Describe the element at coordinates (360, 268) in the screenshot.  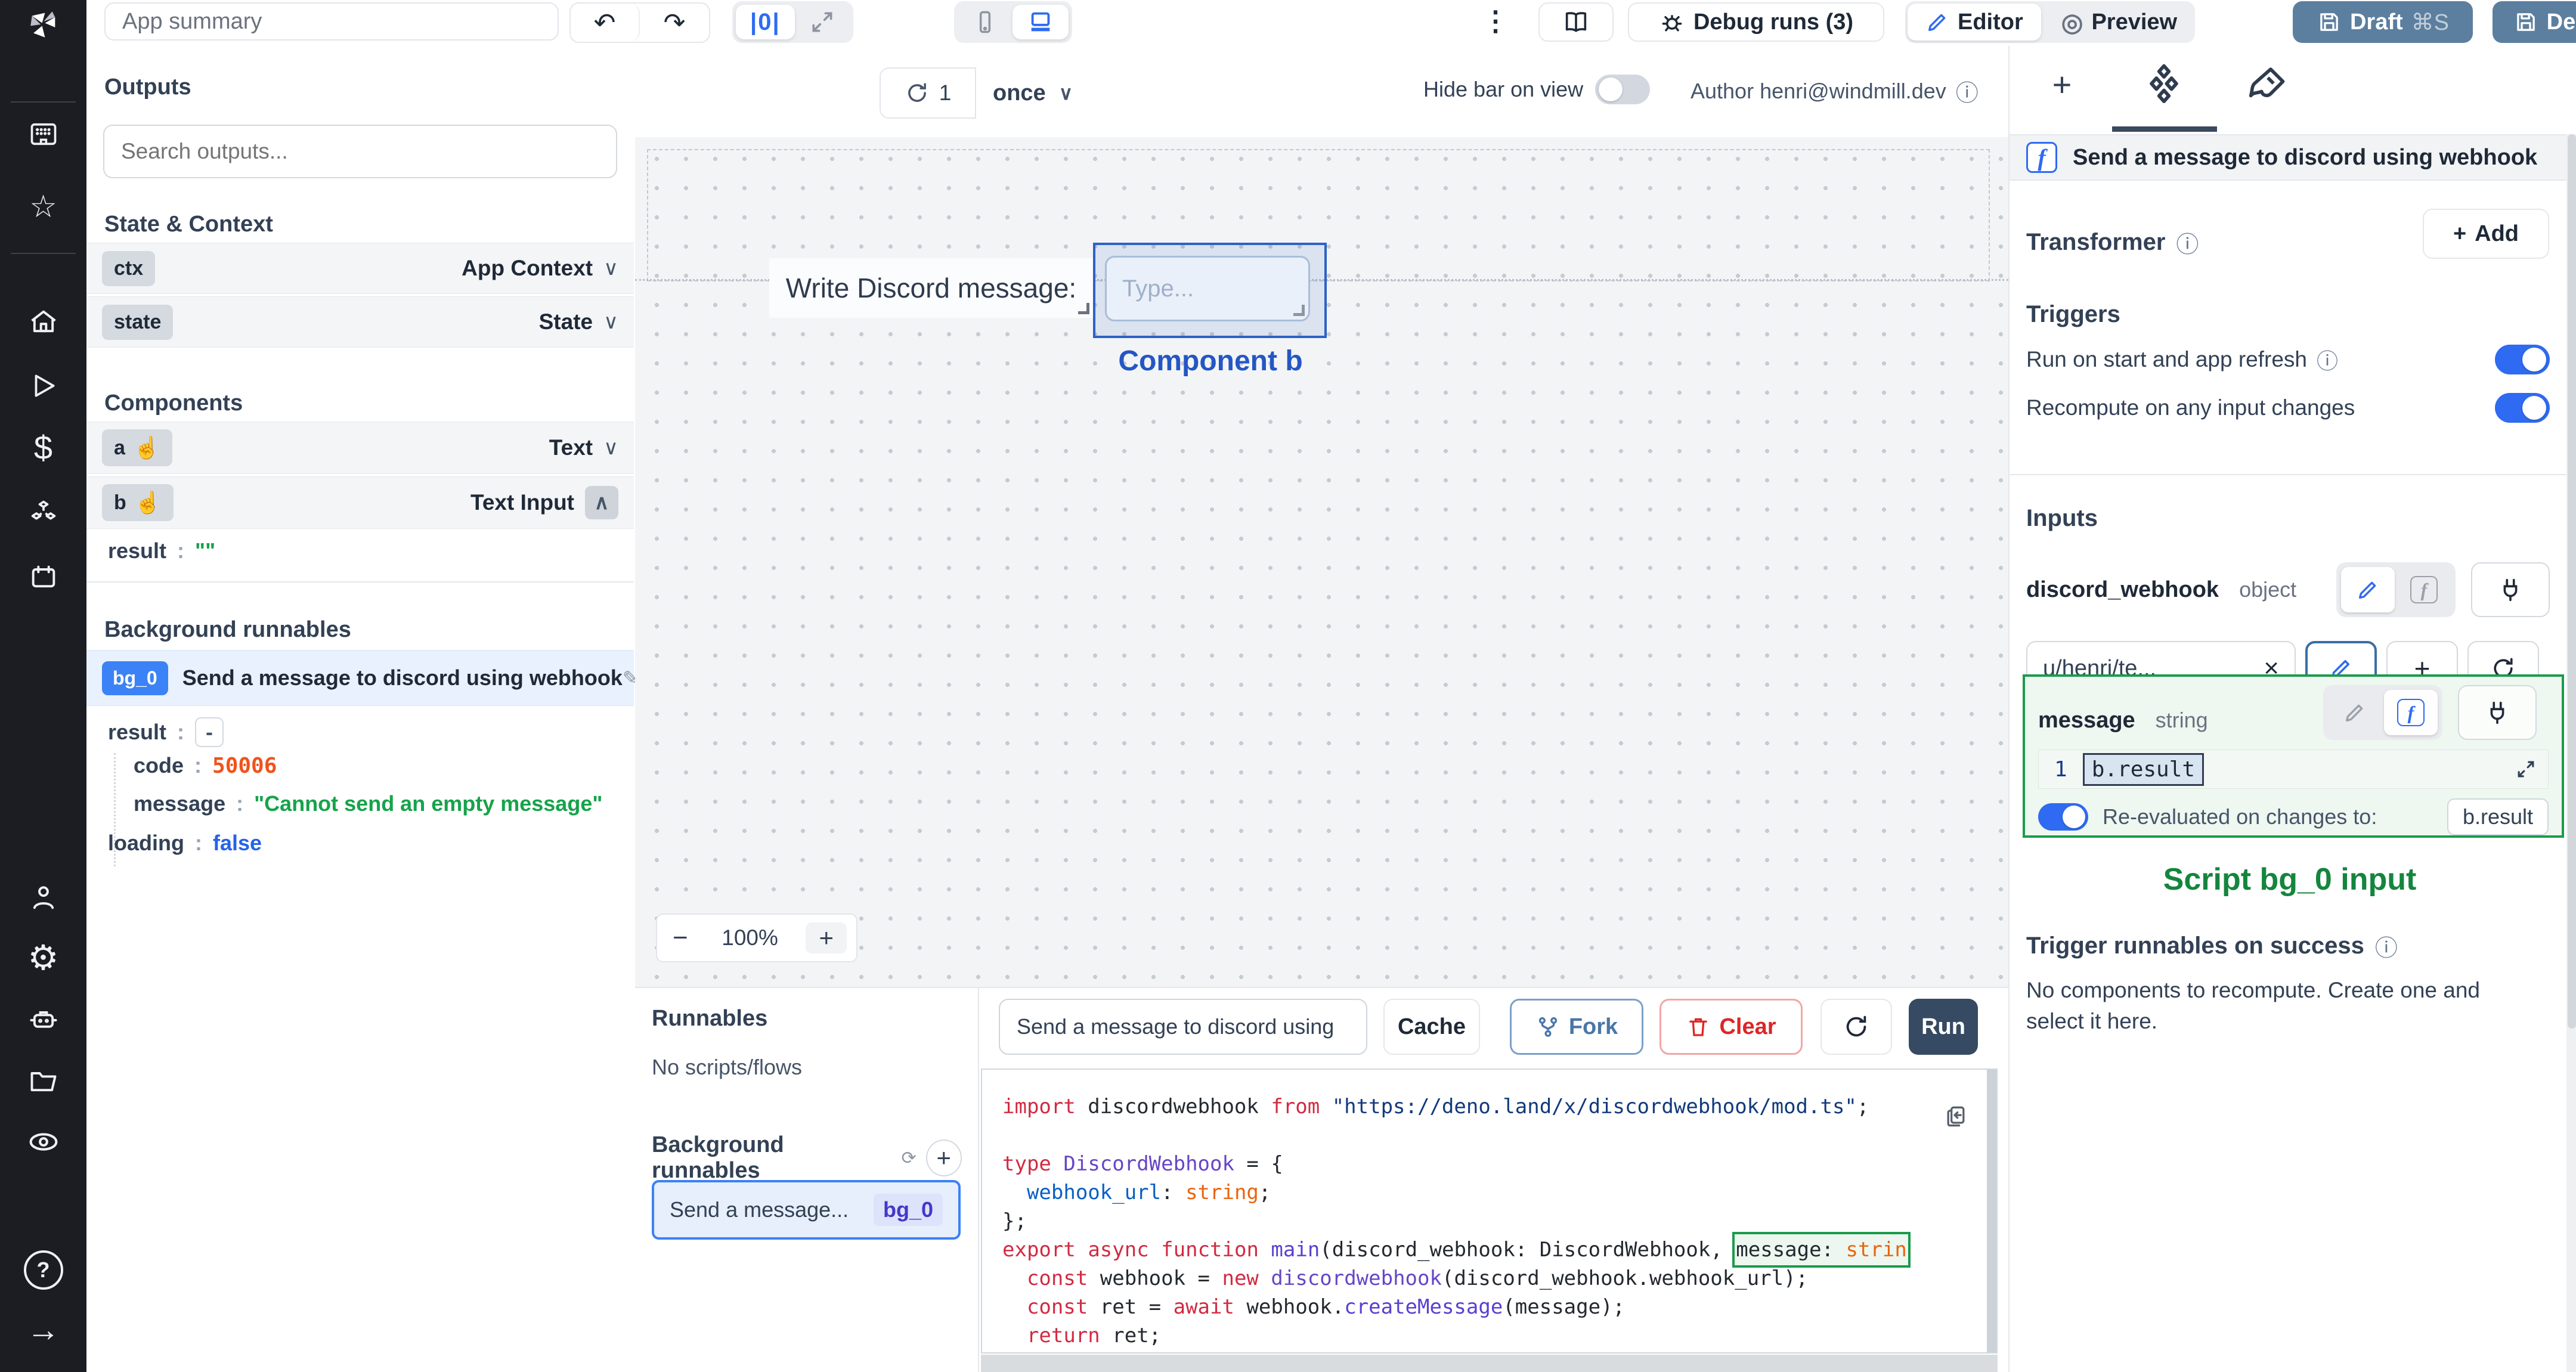
I see `ctx-row: ctx App Context ∨` at that location.